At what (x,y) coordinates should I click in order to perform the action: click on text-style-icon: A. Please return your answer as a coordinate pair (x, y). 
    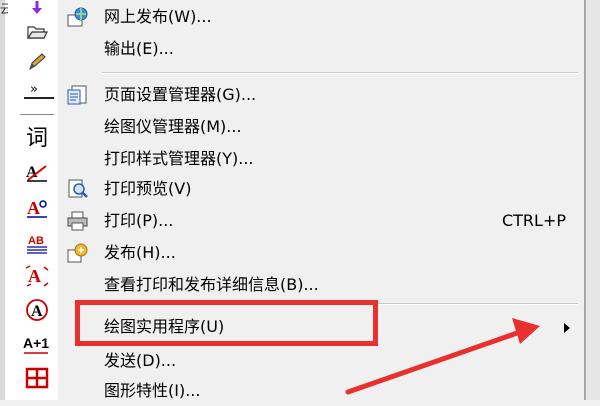
    Looking at the image, I should click on (37, 208).